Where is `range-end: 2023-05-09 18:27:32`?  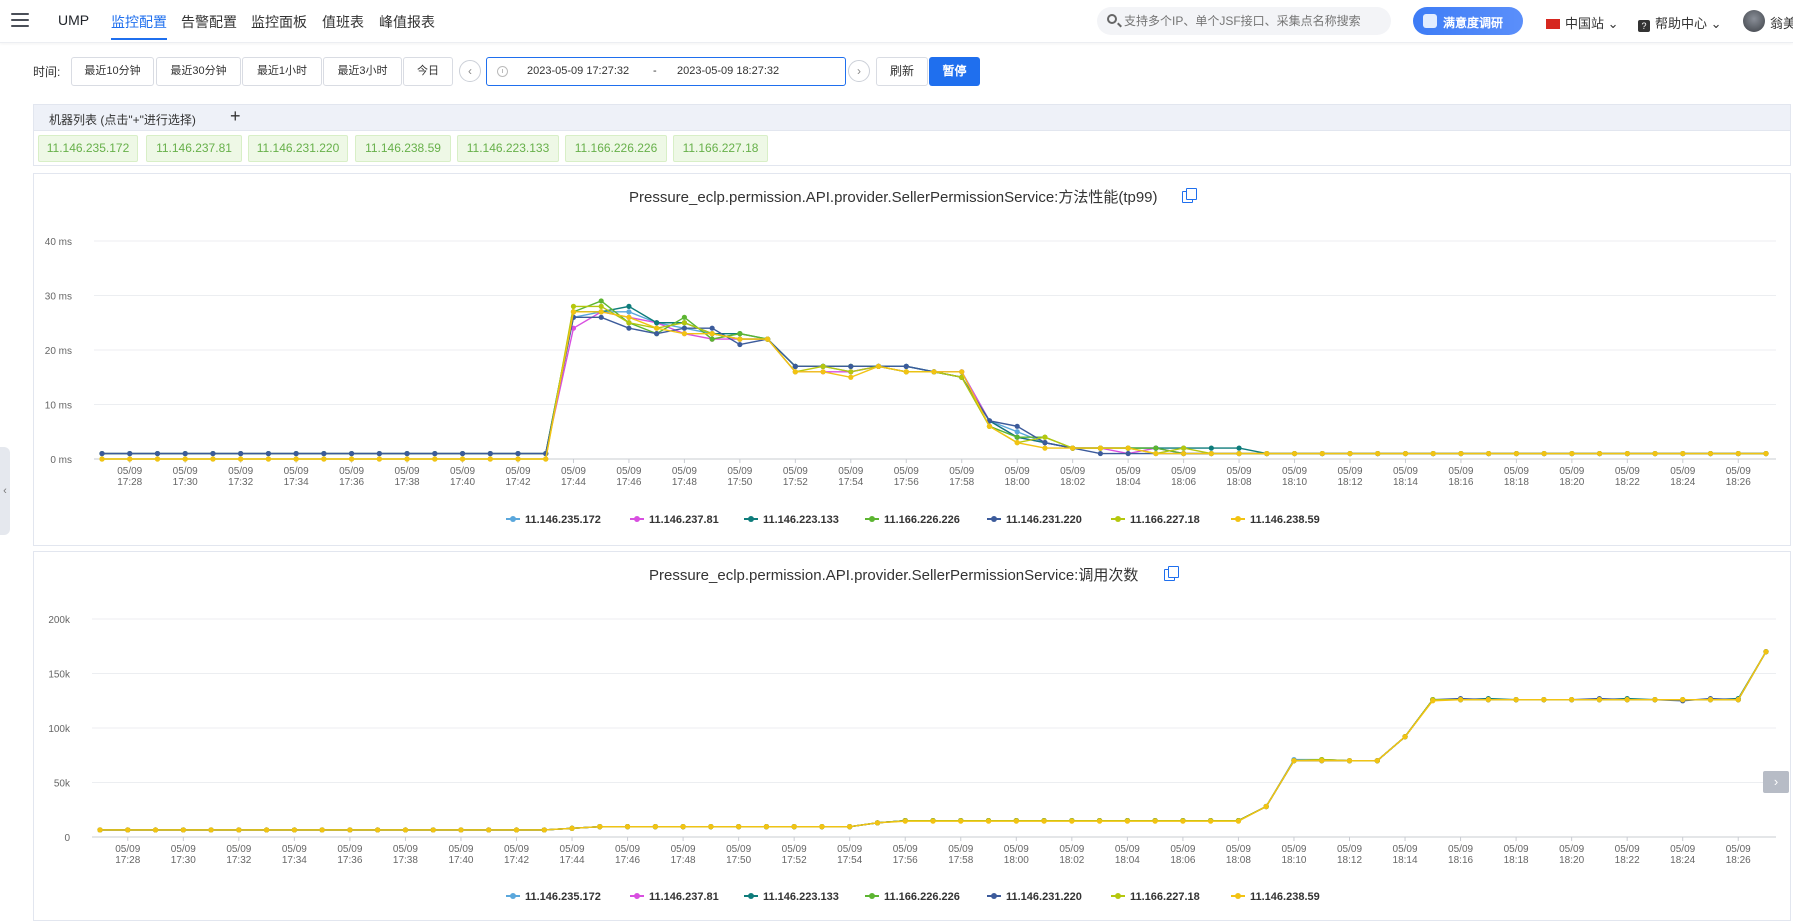
range-end: 2023-05-09 18:27:32 is located at coordinates (728, 71).